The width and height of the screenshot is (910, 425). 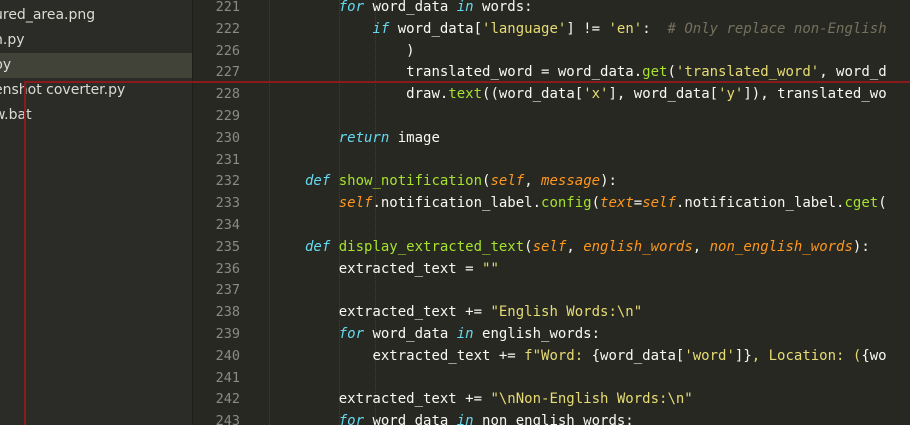 What do you see at coordinates (364, 137) in the screenshot?
I see `code-token: return` at bounding box center [364, 137].